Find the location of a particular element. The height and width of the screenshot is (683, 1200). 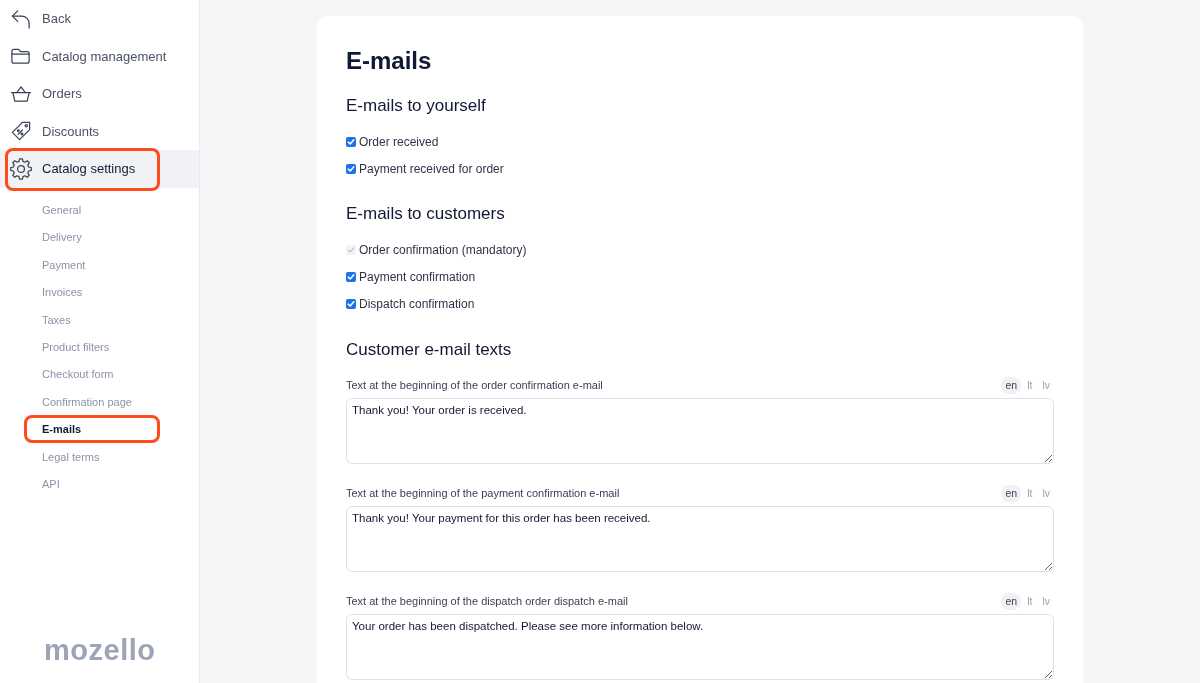

submenu-item: General is located at coordinates (99, 210).